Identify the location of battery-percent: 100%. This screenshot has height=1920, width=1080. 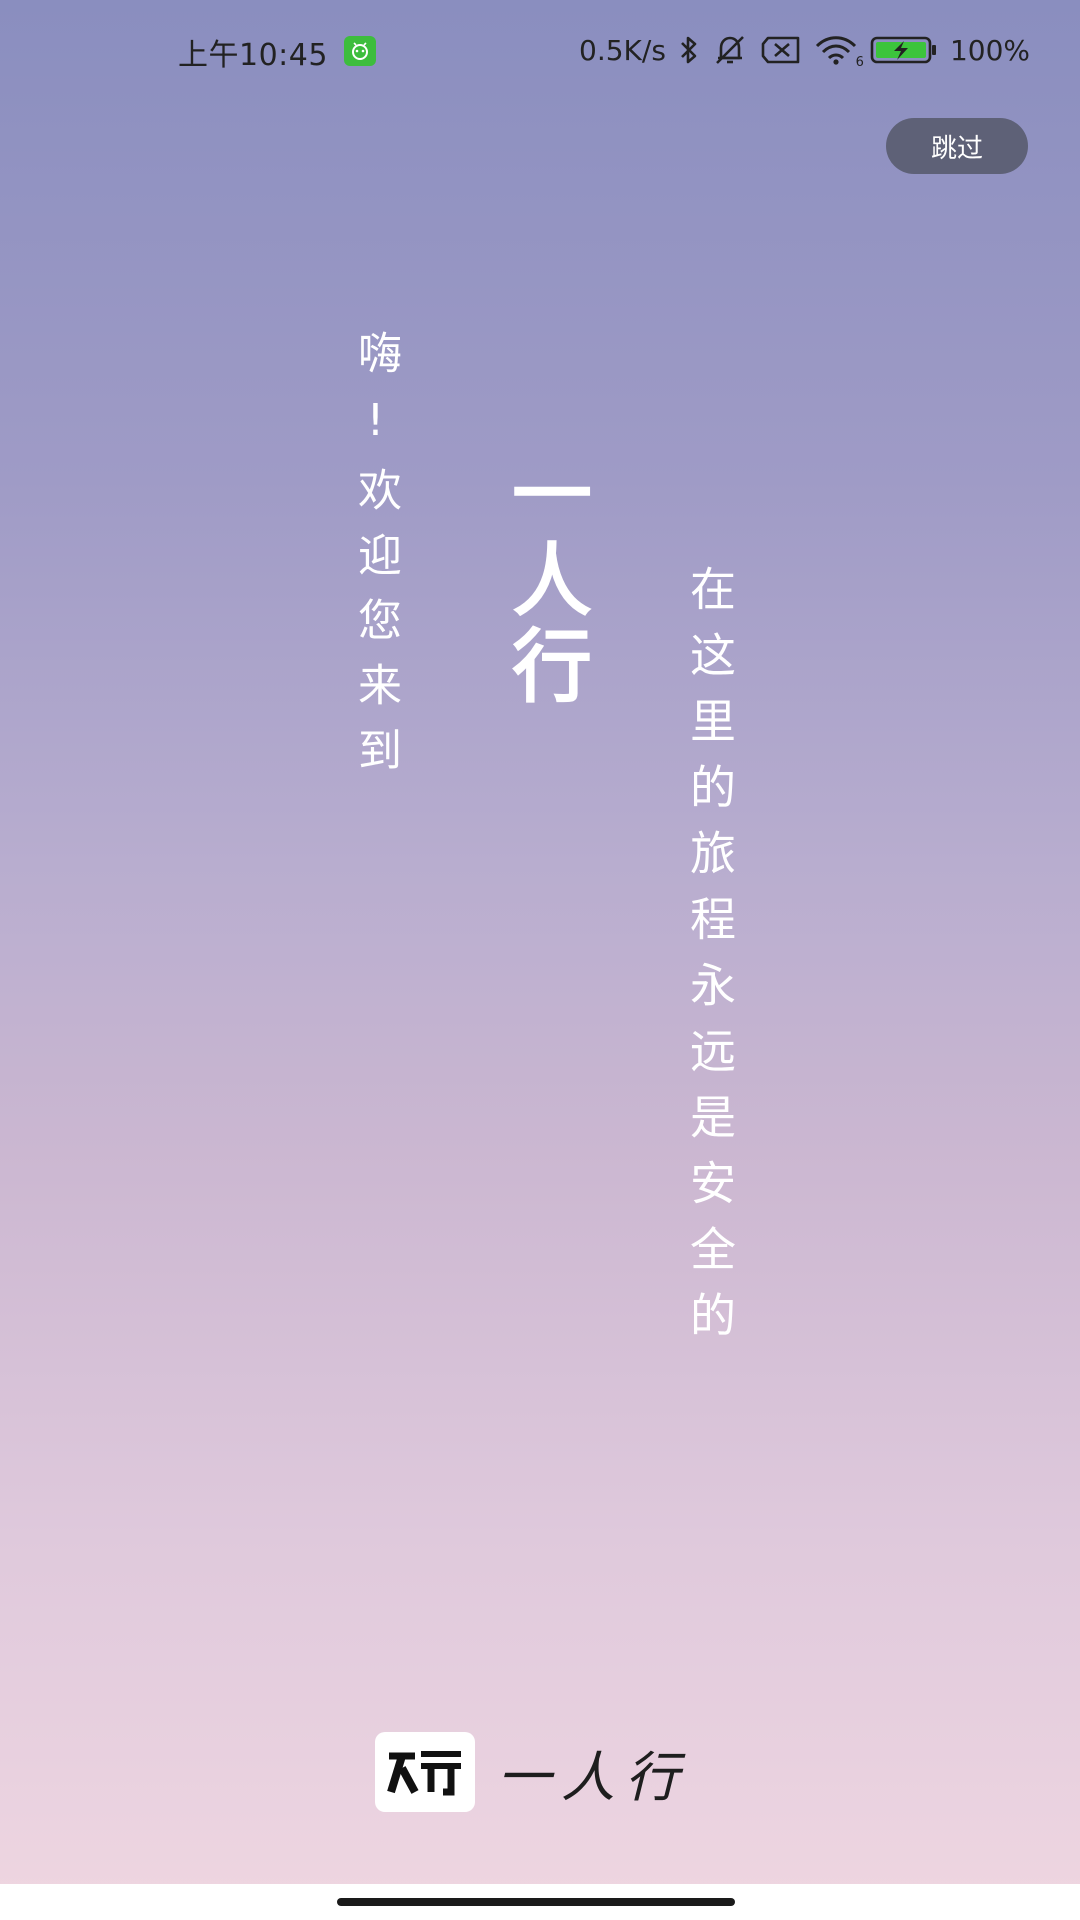
(989, 50).